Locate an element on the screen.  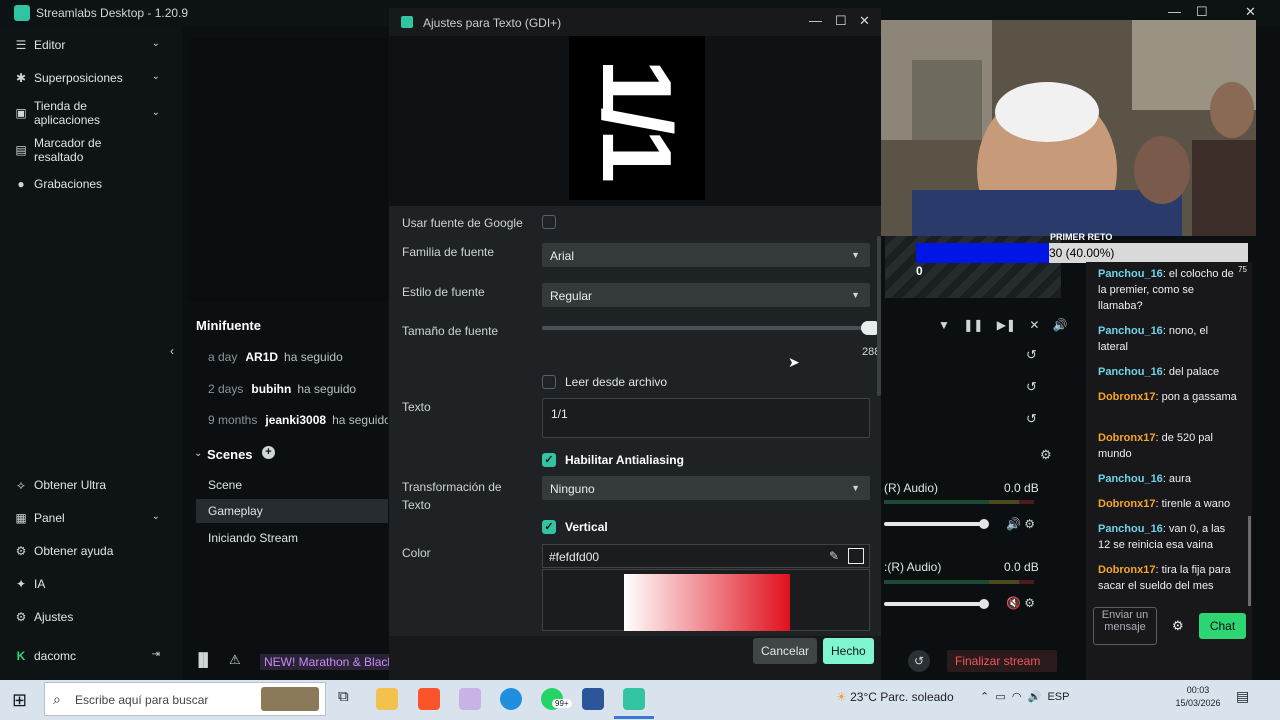
goal-progress-text: 30 (40.00%) is located at coordinates (1082, 253).